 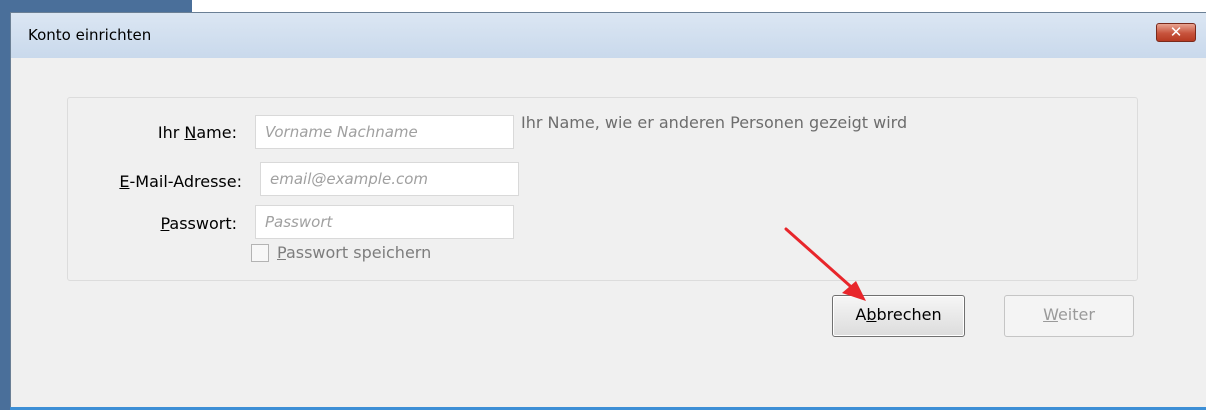 What do you see at coordinates (260, 253) in the screenshot?
I see `remember-password-checkbox` at bounding box center [260, 253].